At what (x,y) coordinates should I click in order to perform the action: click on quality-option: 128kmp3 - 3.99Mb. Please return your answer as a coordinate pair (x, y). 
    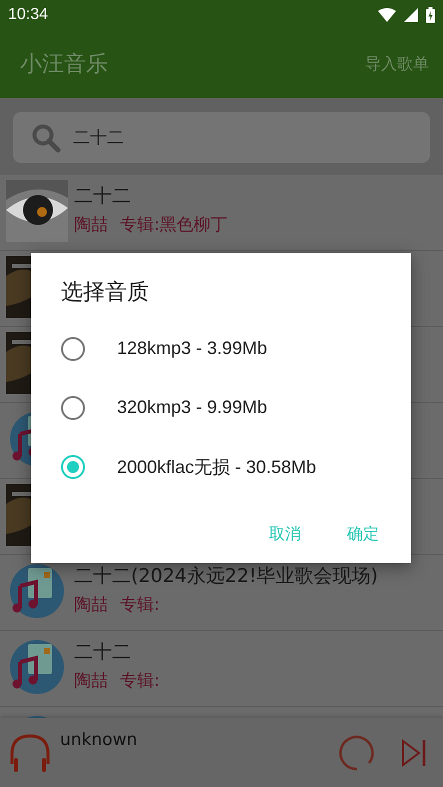
    Looking at the image, I should click on (192, 348).